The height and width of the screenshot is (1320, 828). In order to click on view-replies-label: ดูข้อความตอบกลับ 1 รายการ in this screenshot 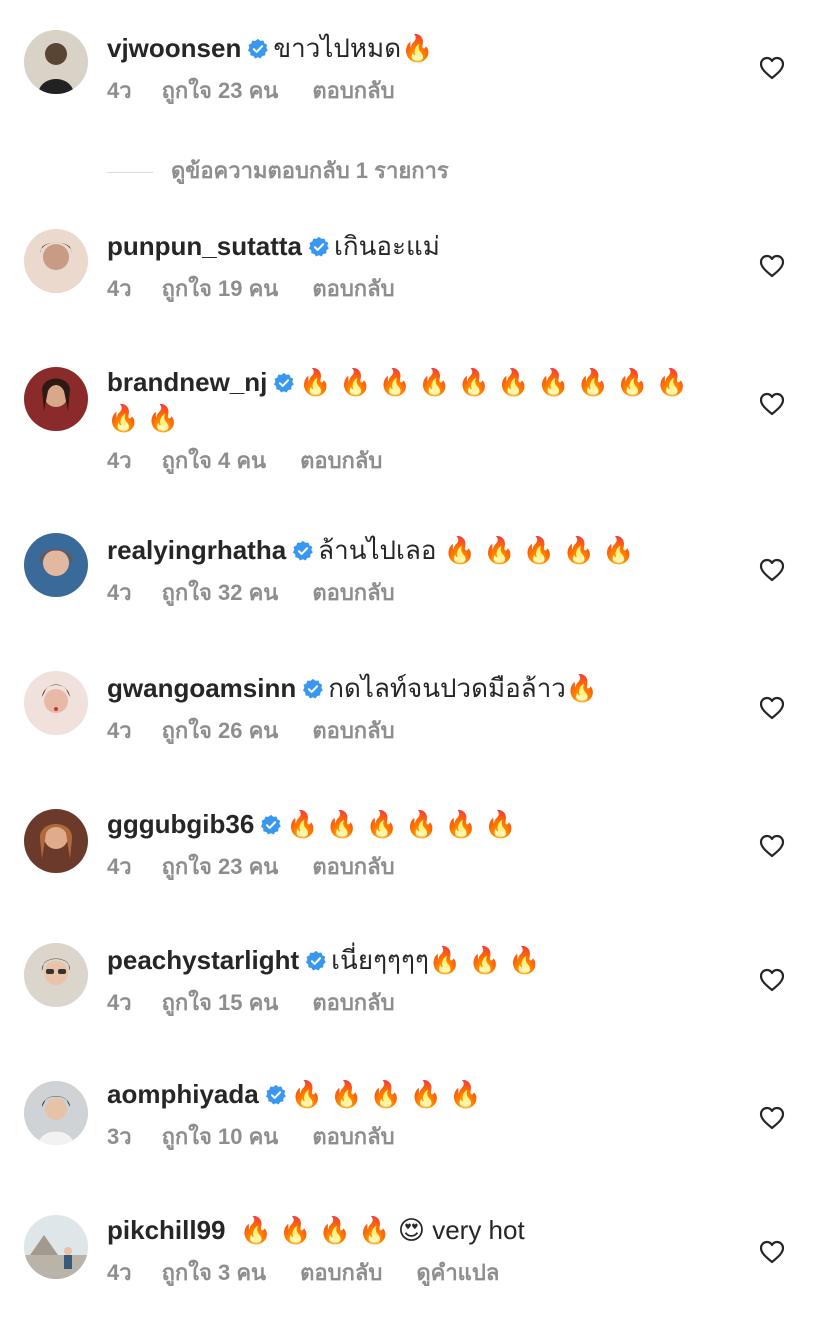, I will do `click(310, 170)`.